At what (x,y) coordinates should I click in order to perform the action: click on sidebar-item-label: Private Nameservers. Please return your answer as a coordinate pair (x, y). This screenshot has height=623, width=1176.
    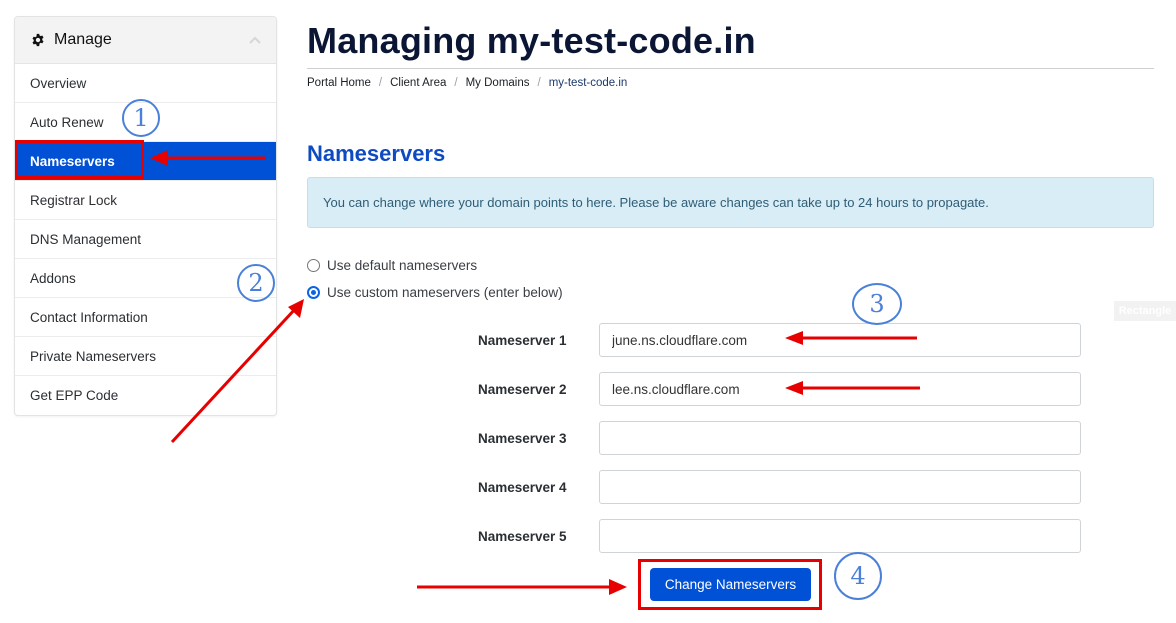
    Looking at the image, I should click on (93, 356).